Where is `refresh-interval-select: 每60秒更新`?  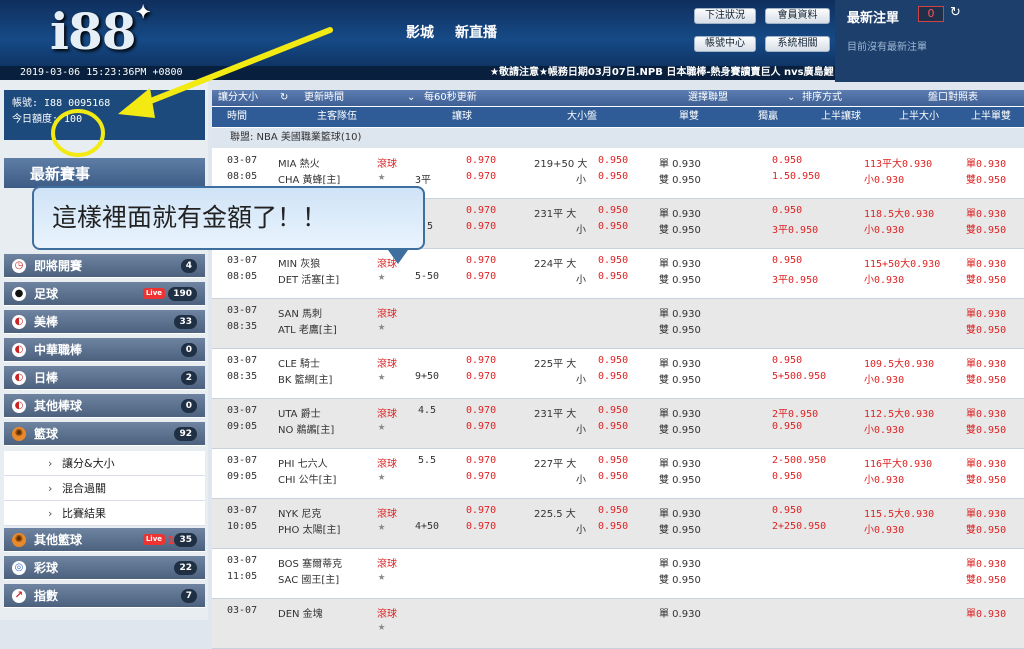
refresh-interval-select: 每60秒更新 is located at coordinates (450, 98).